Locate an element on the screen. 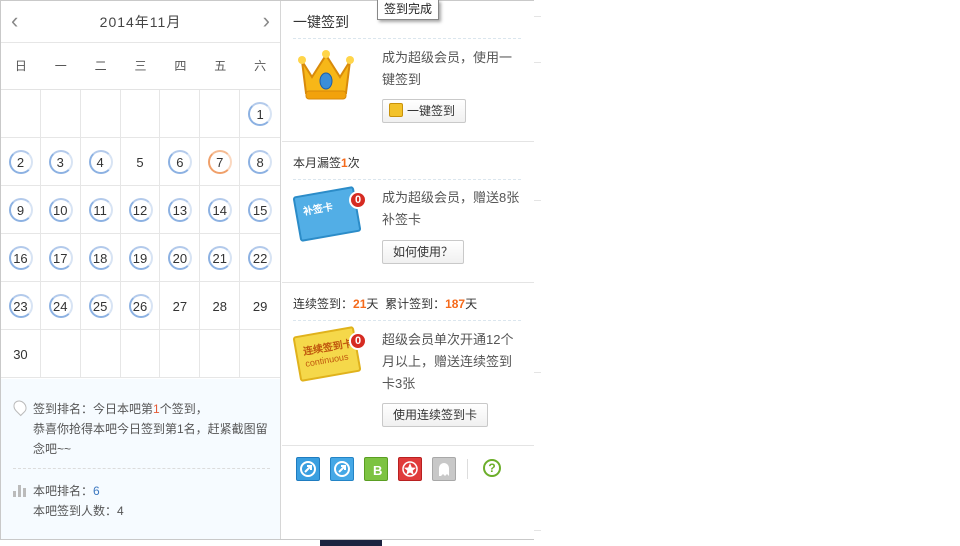 The width and height of the screenshot is (960, 546). calendar-day-cell: 25 is located at coordinates (101, 306).